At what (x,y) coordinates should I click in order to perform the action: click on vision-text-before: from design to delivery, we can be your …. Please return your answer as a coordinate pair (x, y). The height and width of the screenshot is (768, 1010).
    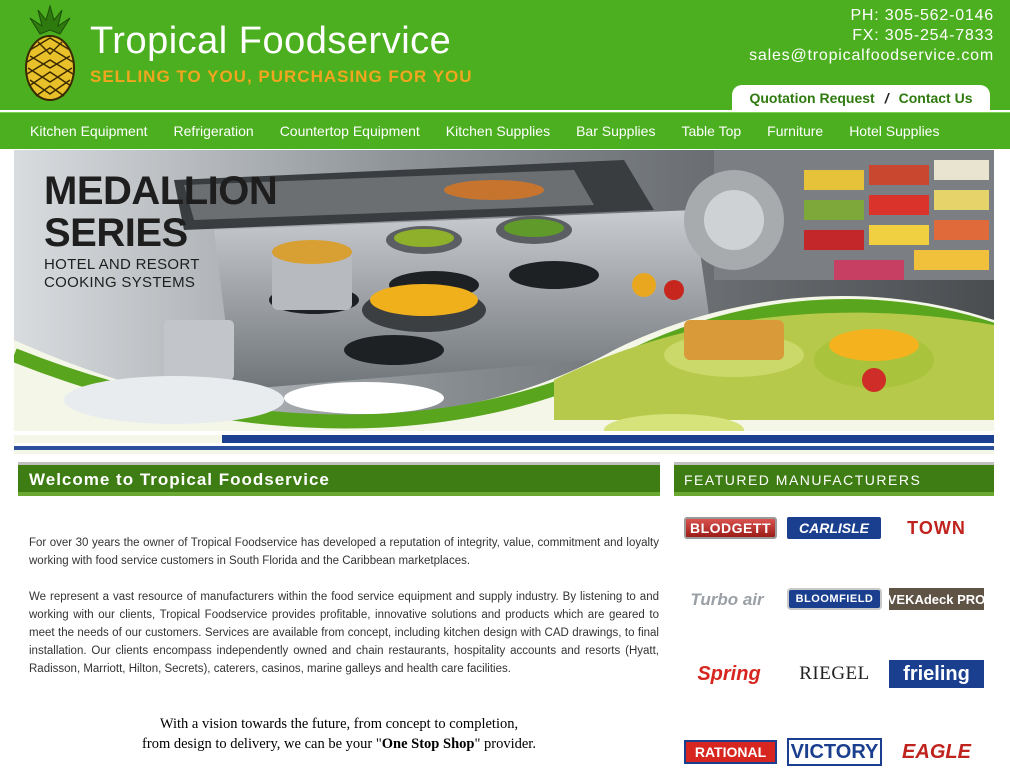
    Looking at the image, I should click on (262, 744).